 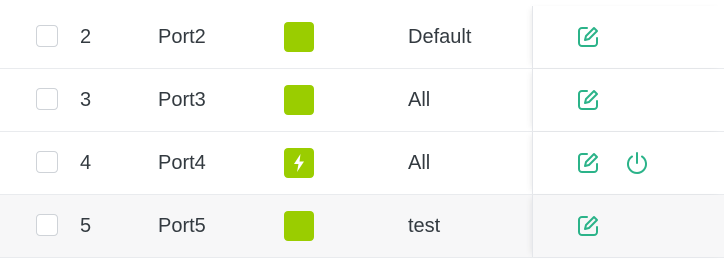 What do you see at coordinates (637, 163) in the screenshot?
I see `power-icon` at bounding box center [637, 163].